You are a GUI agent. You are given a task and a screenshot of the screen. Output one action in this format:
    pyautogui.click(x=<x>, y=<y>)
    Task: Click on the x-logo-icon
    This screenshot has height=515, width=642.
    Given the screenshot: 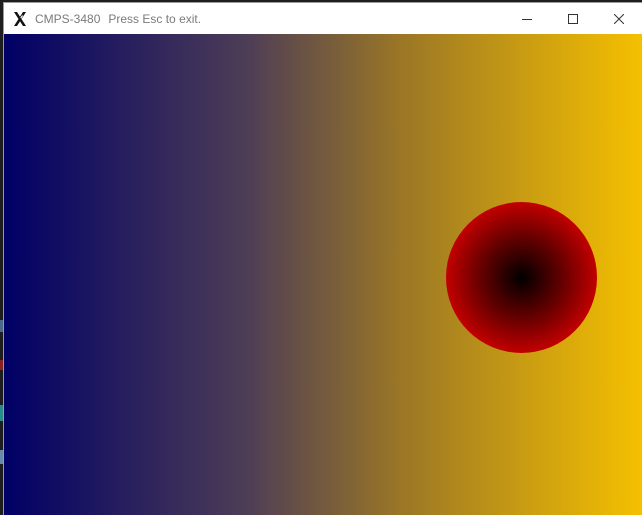 What is the action you would take?
    pyautogui.click(x=20, y=19)
    